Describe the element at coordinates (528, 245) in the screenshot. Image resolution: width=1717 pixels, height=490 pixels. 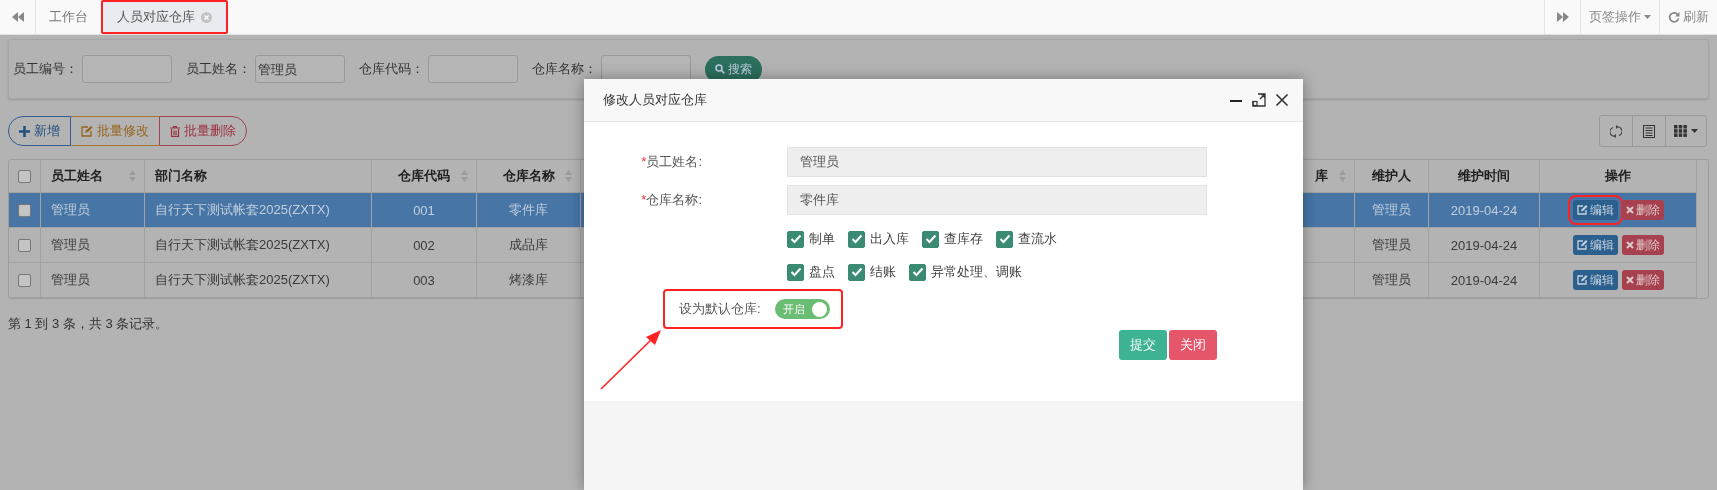
I see `table-cell: 成品库` at that location.